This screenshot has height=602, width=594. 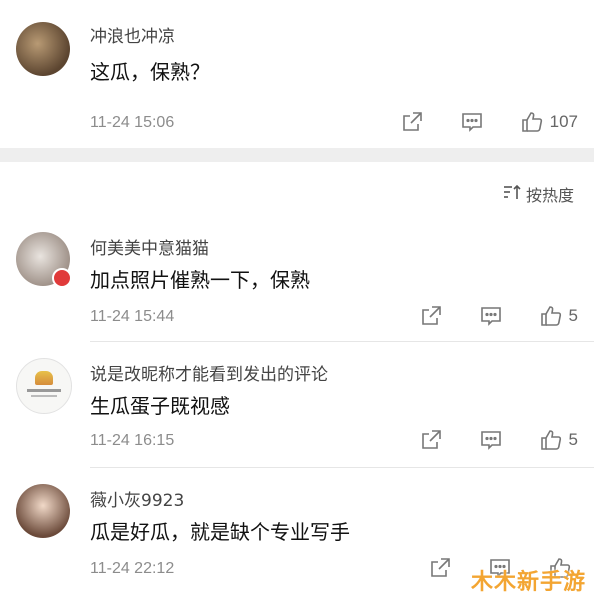 I want to click on verified-badge-icon, so click(x=62, y=278).